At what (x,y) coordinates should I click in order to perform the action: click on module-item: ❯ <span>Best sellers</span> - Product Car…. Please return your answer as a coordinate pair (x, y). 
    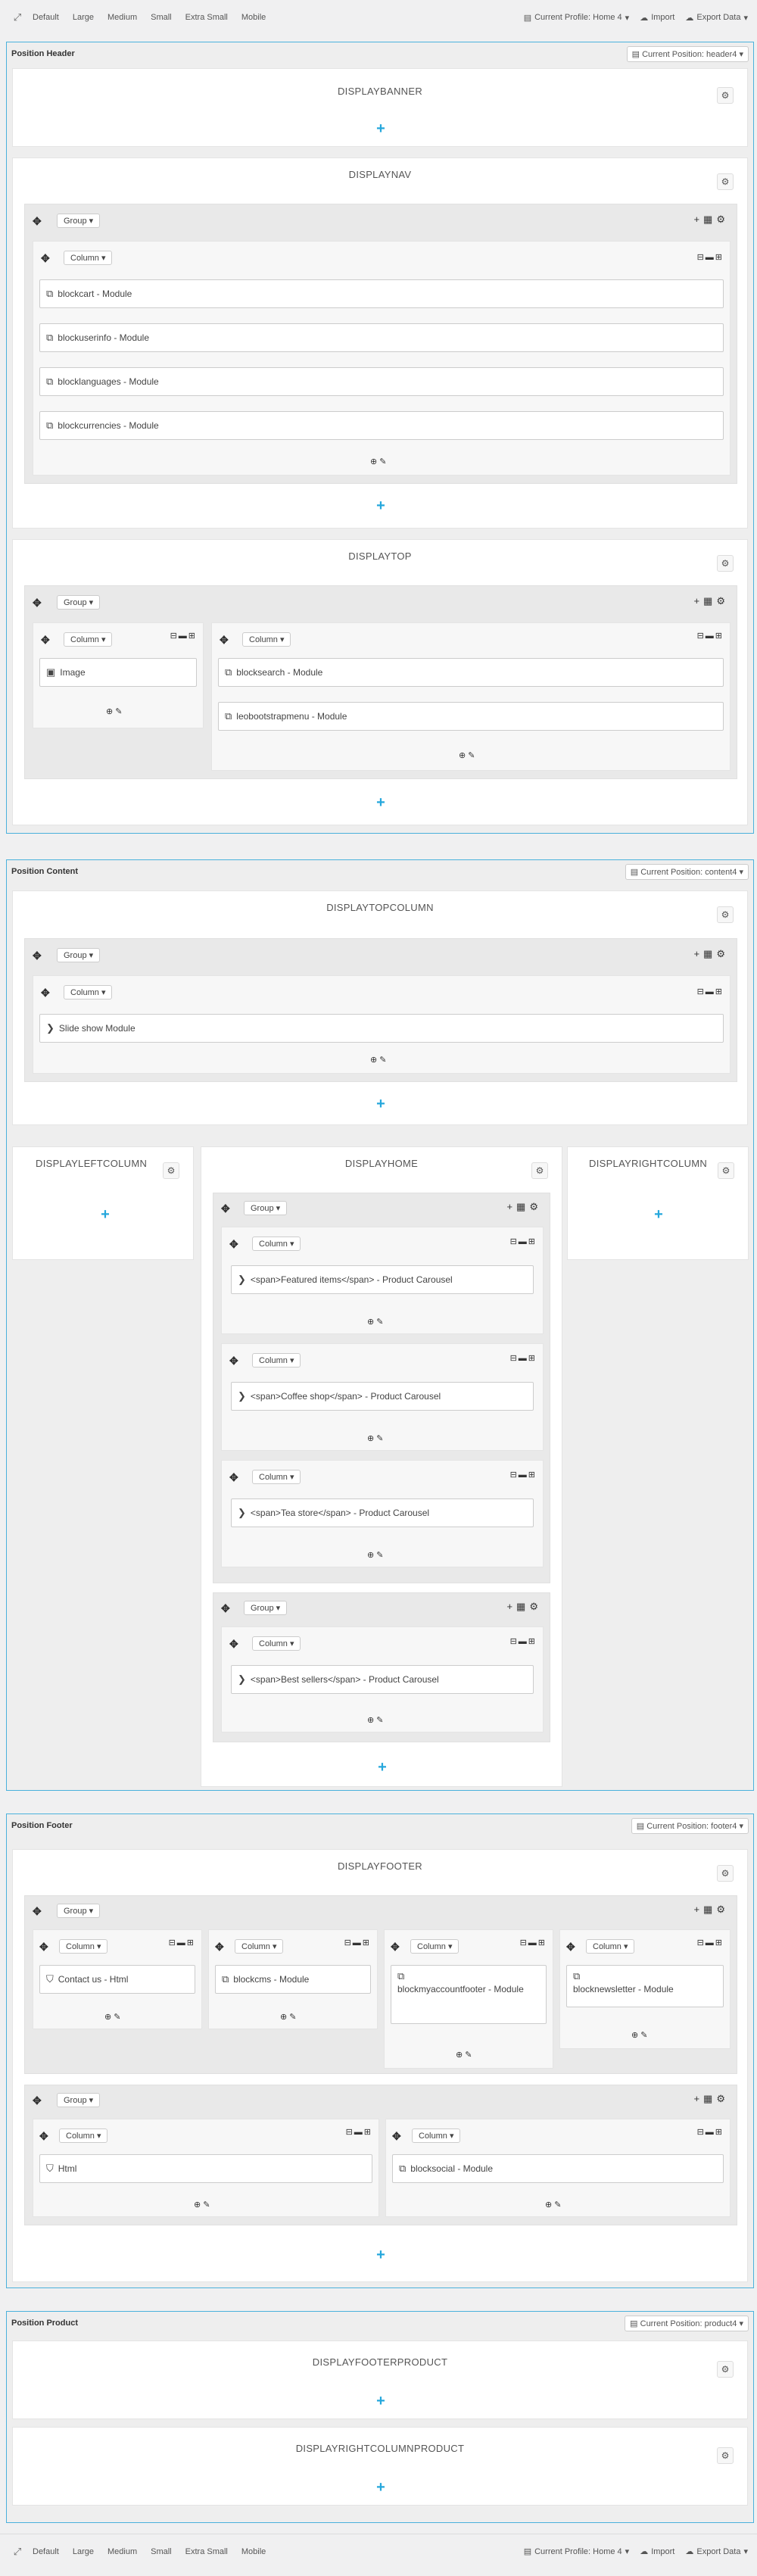
    Looking at the image, I should click on (382, 1679).